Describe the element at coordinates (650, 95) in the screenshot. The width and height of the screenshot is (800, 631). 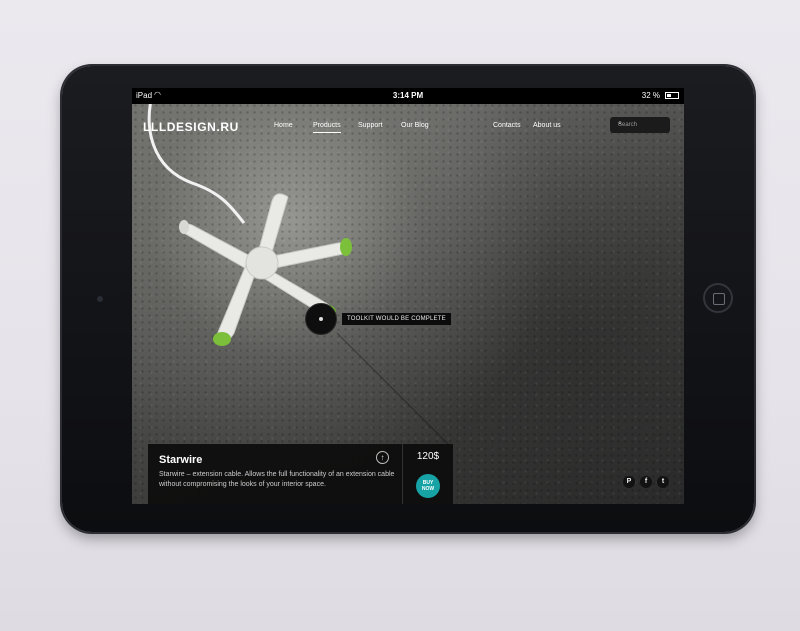
I see `battery-percent: 32 %` at that location.